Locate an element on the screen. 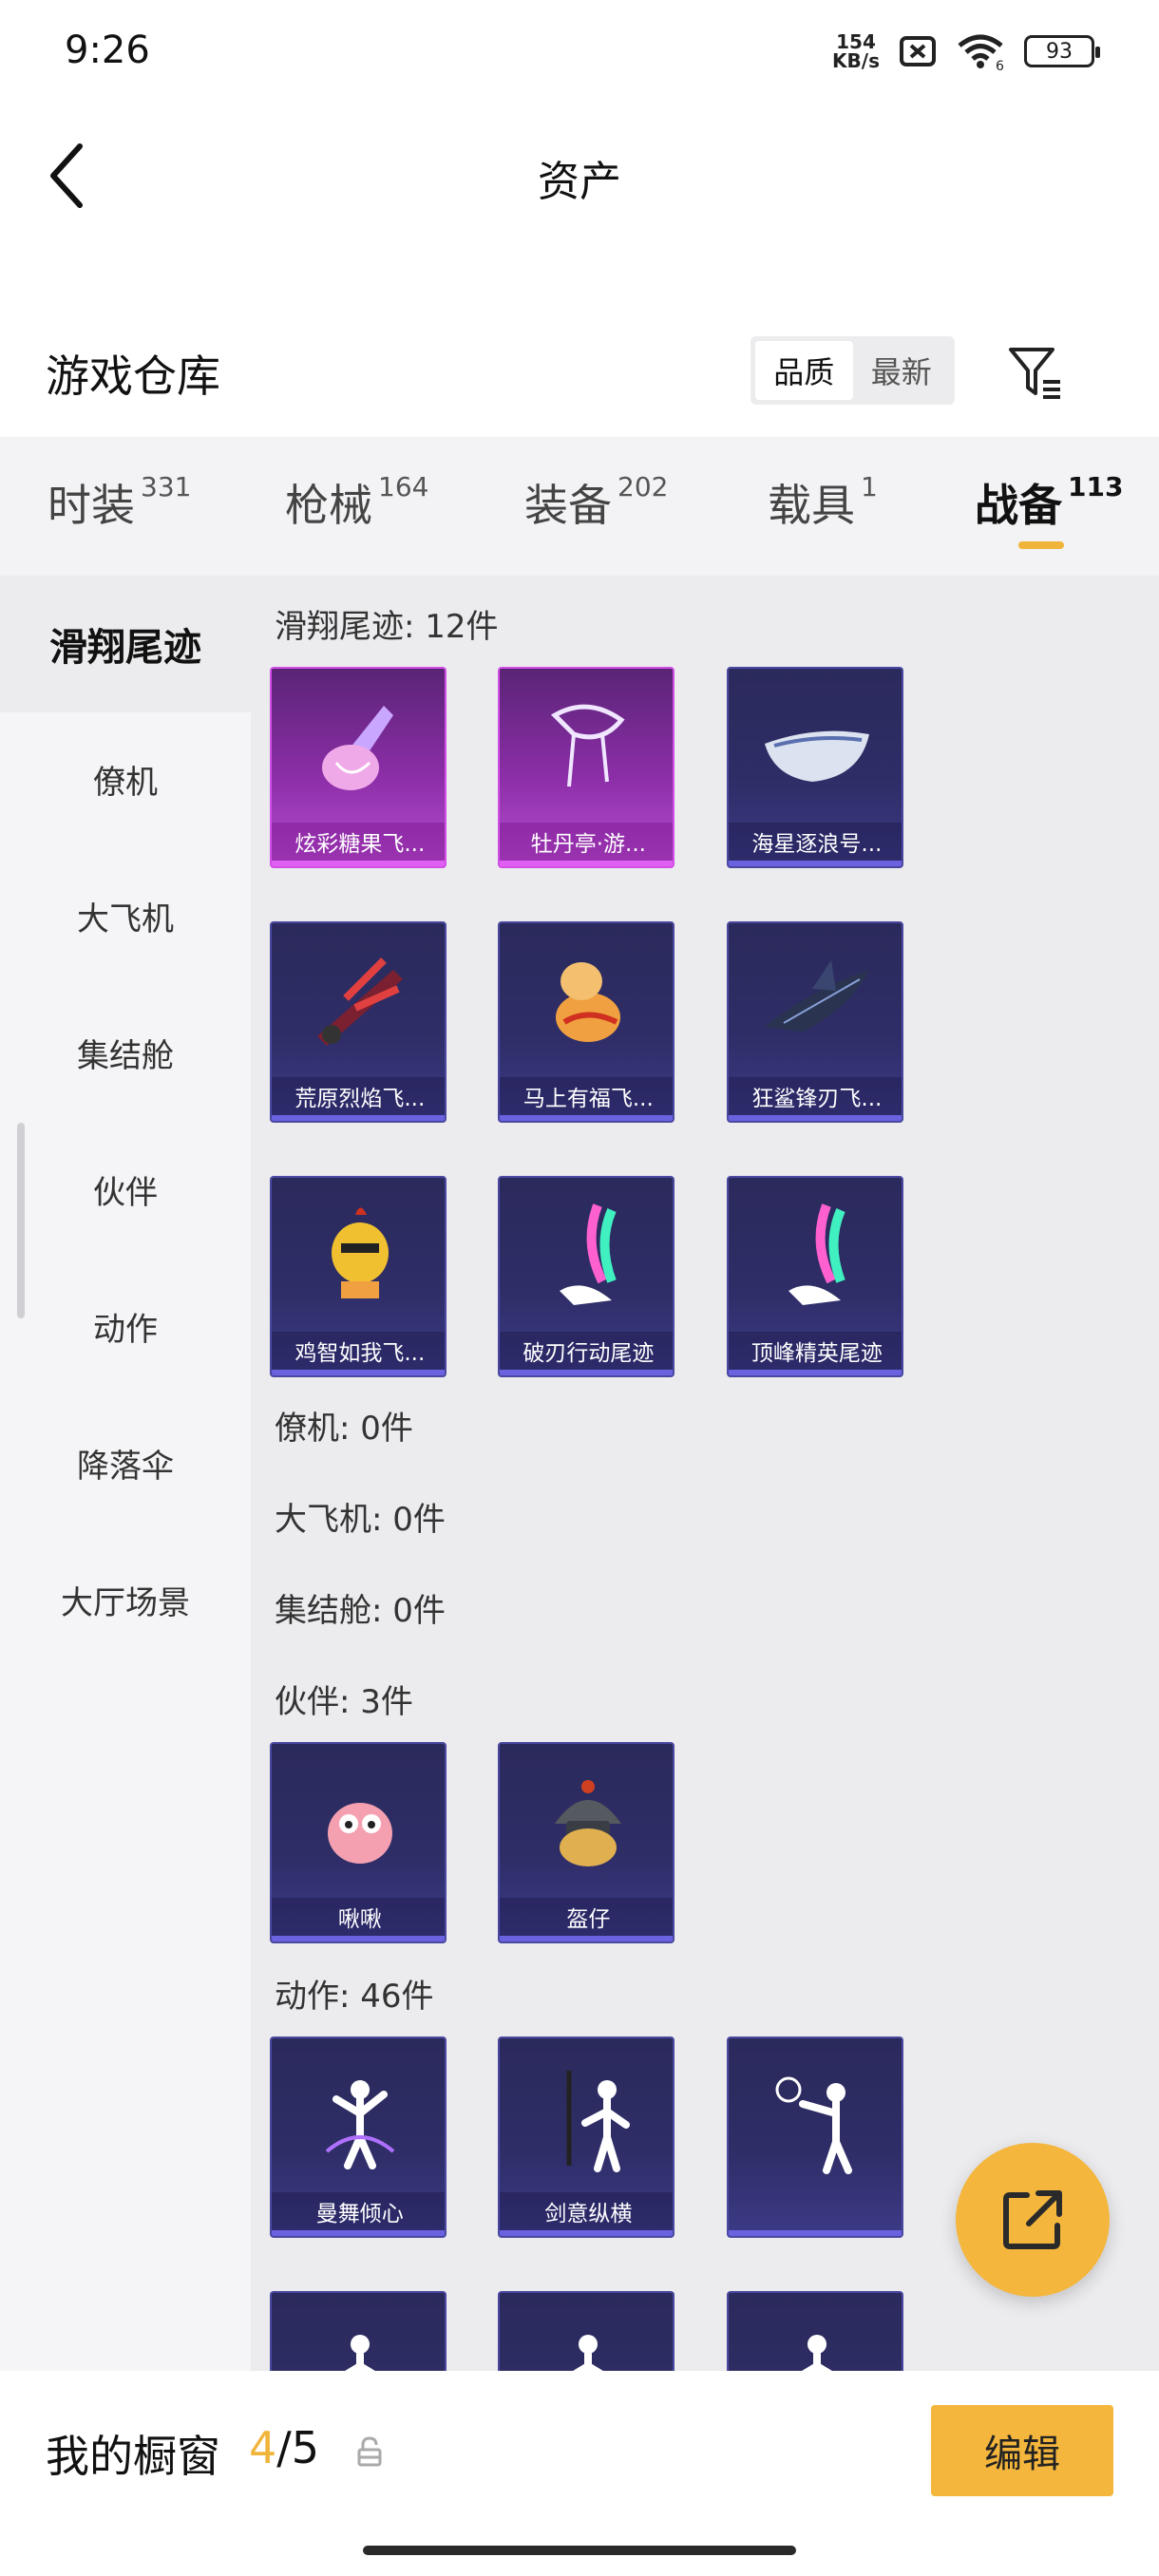 The width and height of the screenshot is (1159, 2576). showcase-count: 4/5 is located at coordinates (284, 2447).